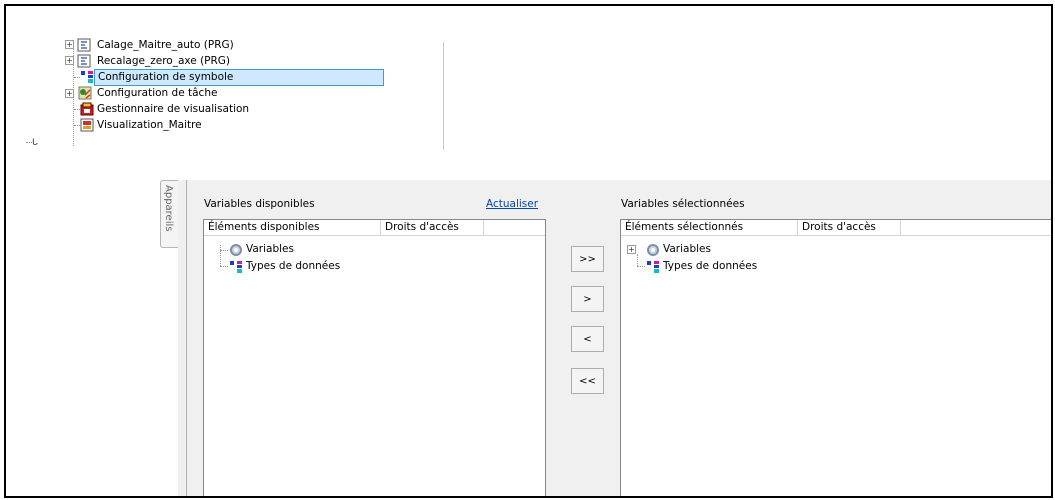 The width and height of the screenshot is (1055, 500). I want to click on tree-item-label: Visualization_Maitre, so click(149, 124).